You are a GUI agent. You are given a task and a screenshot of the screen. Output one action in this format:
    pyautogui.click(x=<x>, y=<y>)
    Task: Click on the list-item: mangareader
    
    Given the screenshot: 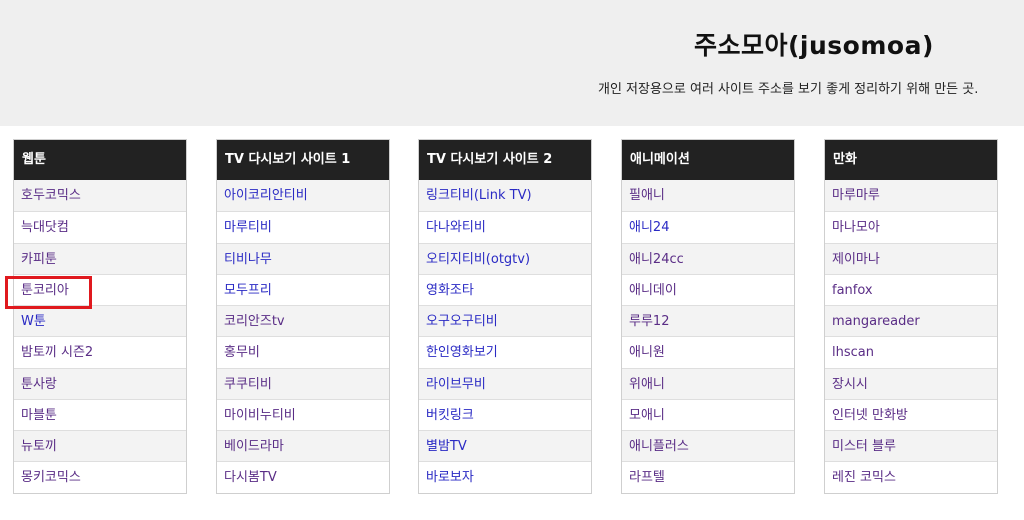 What is the action you would take?
    pyautogui.click(x=911, y=321)
    